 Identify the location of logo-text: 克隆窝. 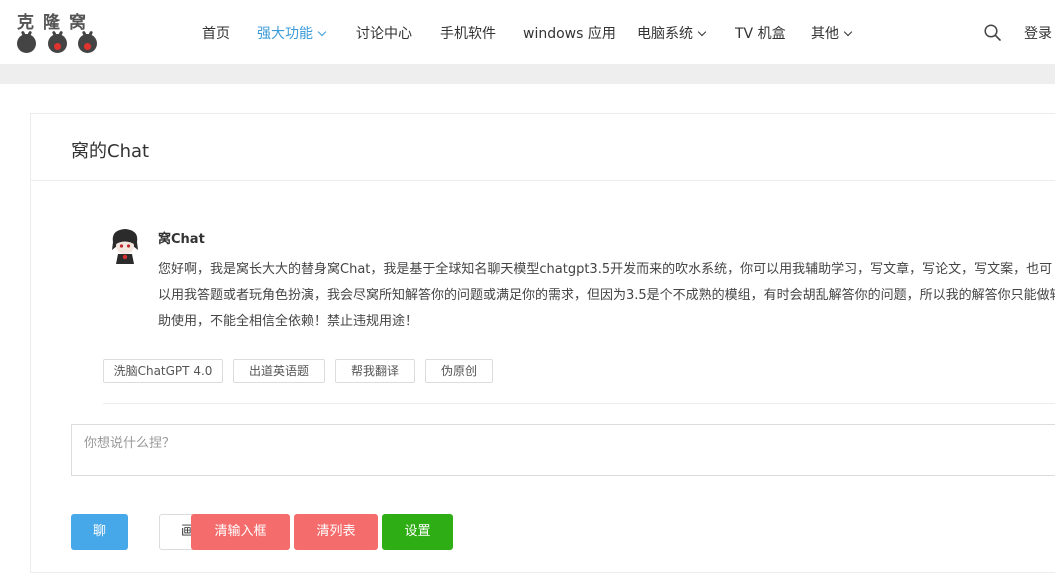
(56, 23).